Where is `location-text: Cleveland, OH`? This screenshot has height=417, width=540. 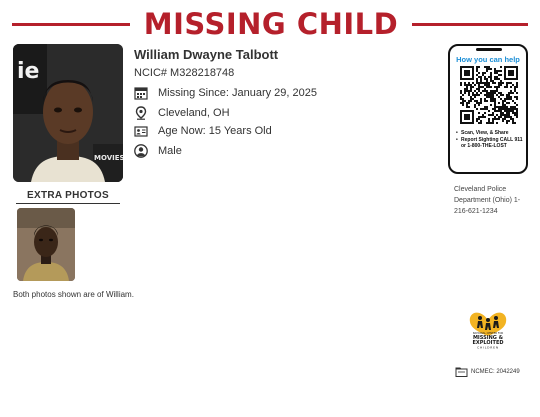
location-text: Cleveland, OH is located at coordinates (194, 113).